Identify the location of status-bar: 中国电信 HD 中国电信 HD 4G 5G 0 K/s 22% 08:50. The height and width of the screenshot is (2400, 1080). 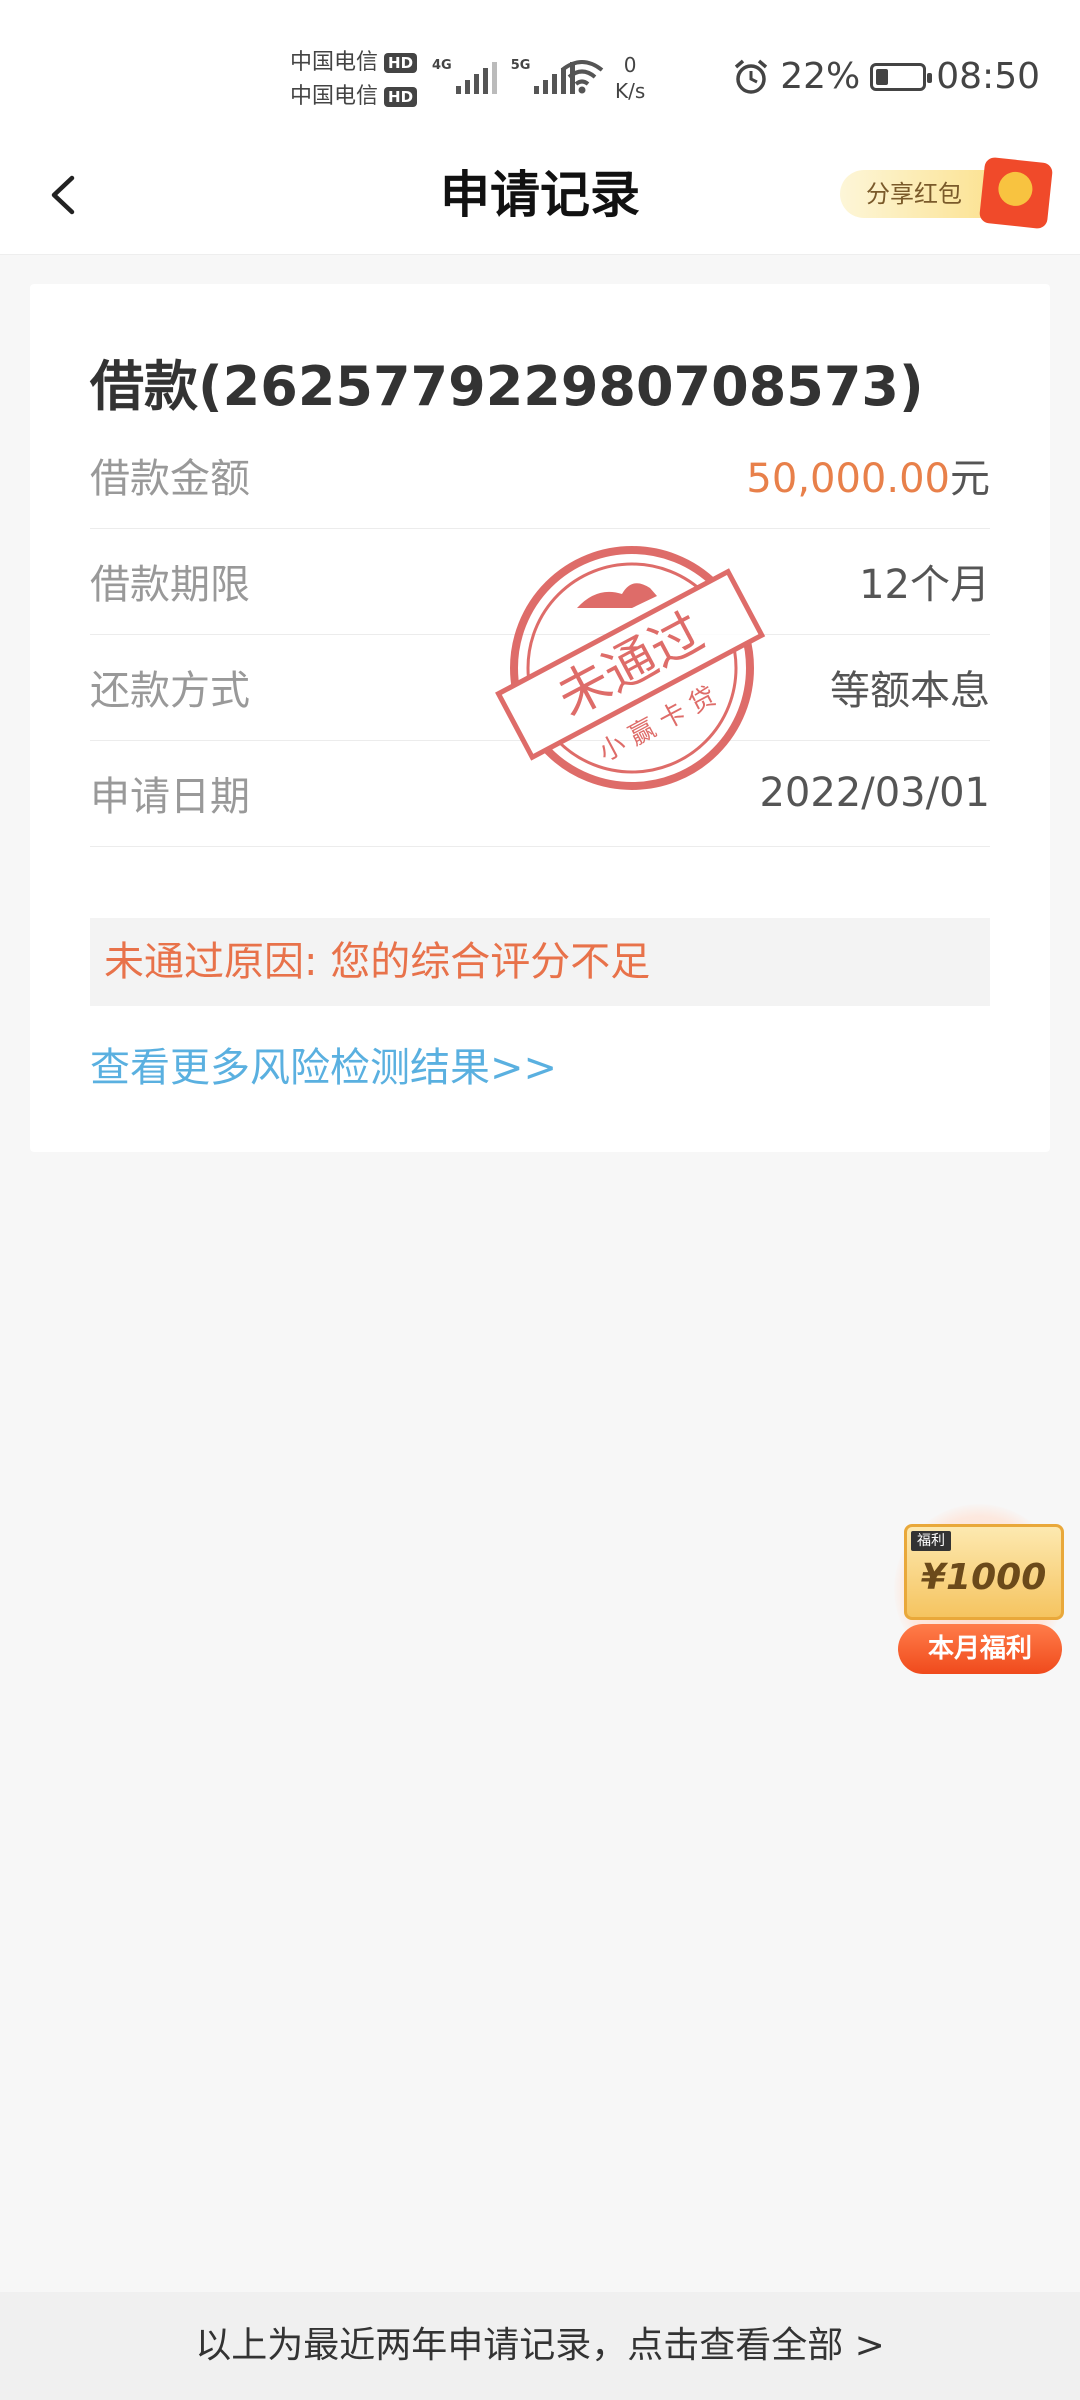
(540, 70).